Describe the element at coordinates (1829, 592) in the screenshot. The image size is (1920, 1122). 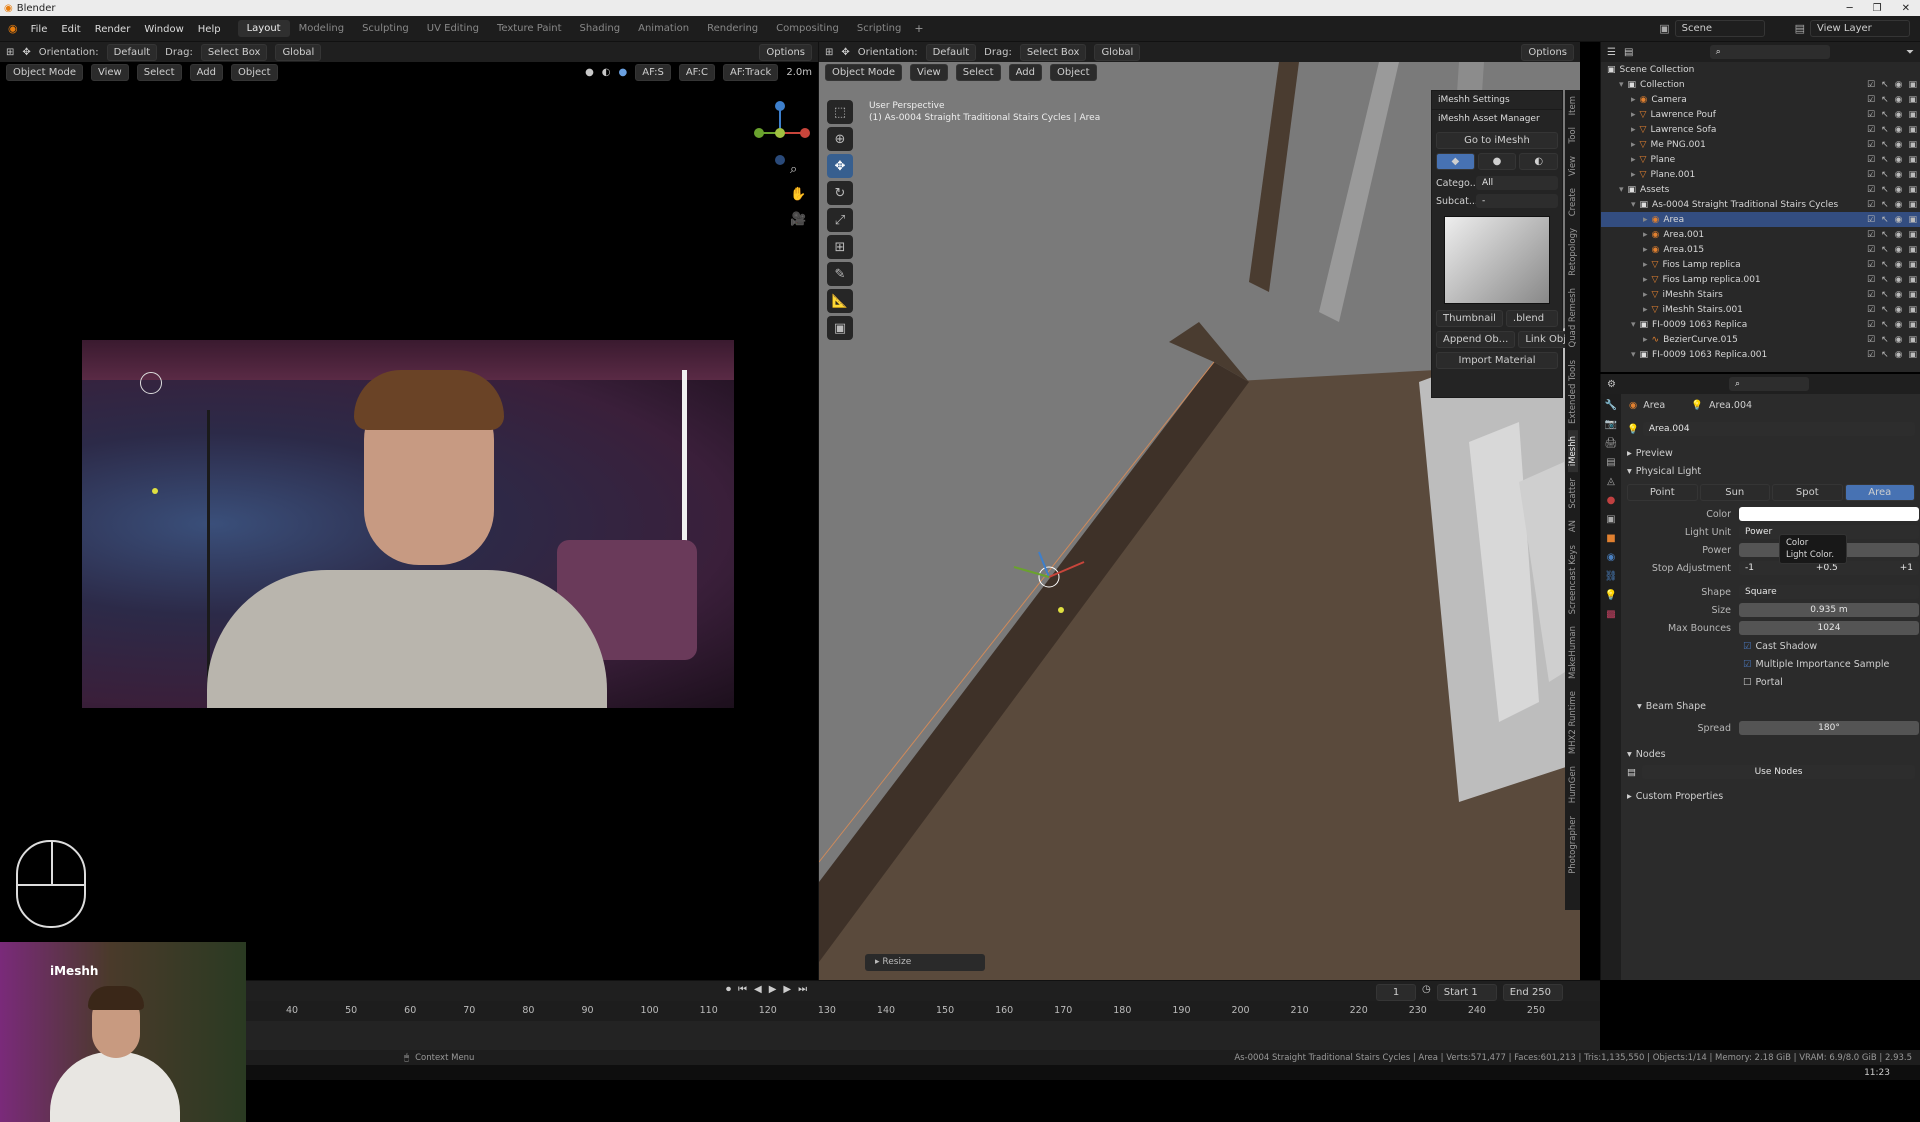
I see `shape-dropdown: Square` at that location.